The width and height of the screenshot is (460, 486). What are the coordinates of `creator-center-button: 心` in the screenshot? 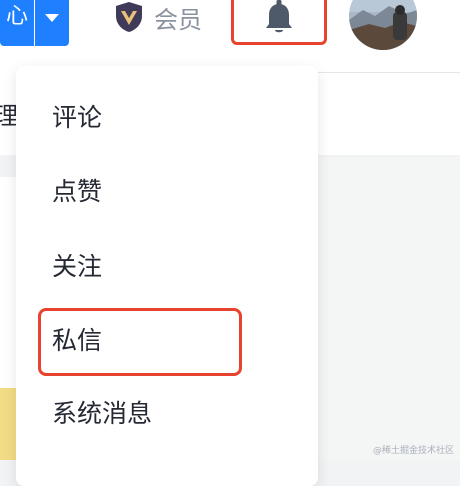 It's located at (17, 23).